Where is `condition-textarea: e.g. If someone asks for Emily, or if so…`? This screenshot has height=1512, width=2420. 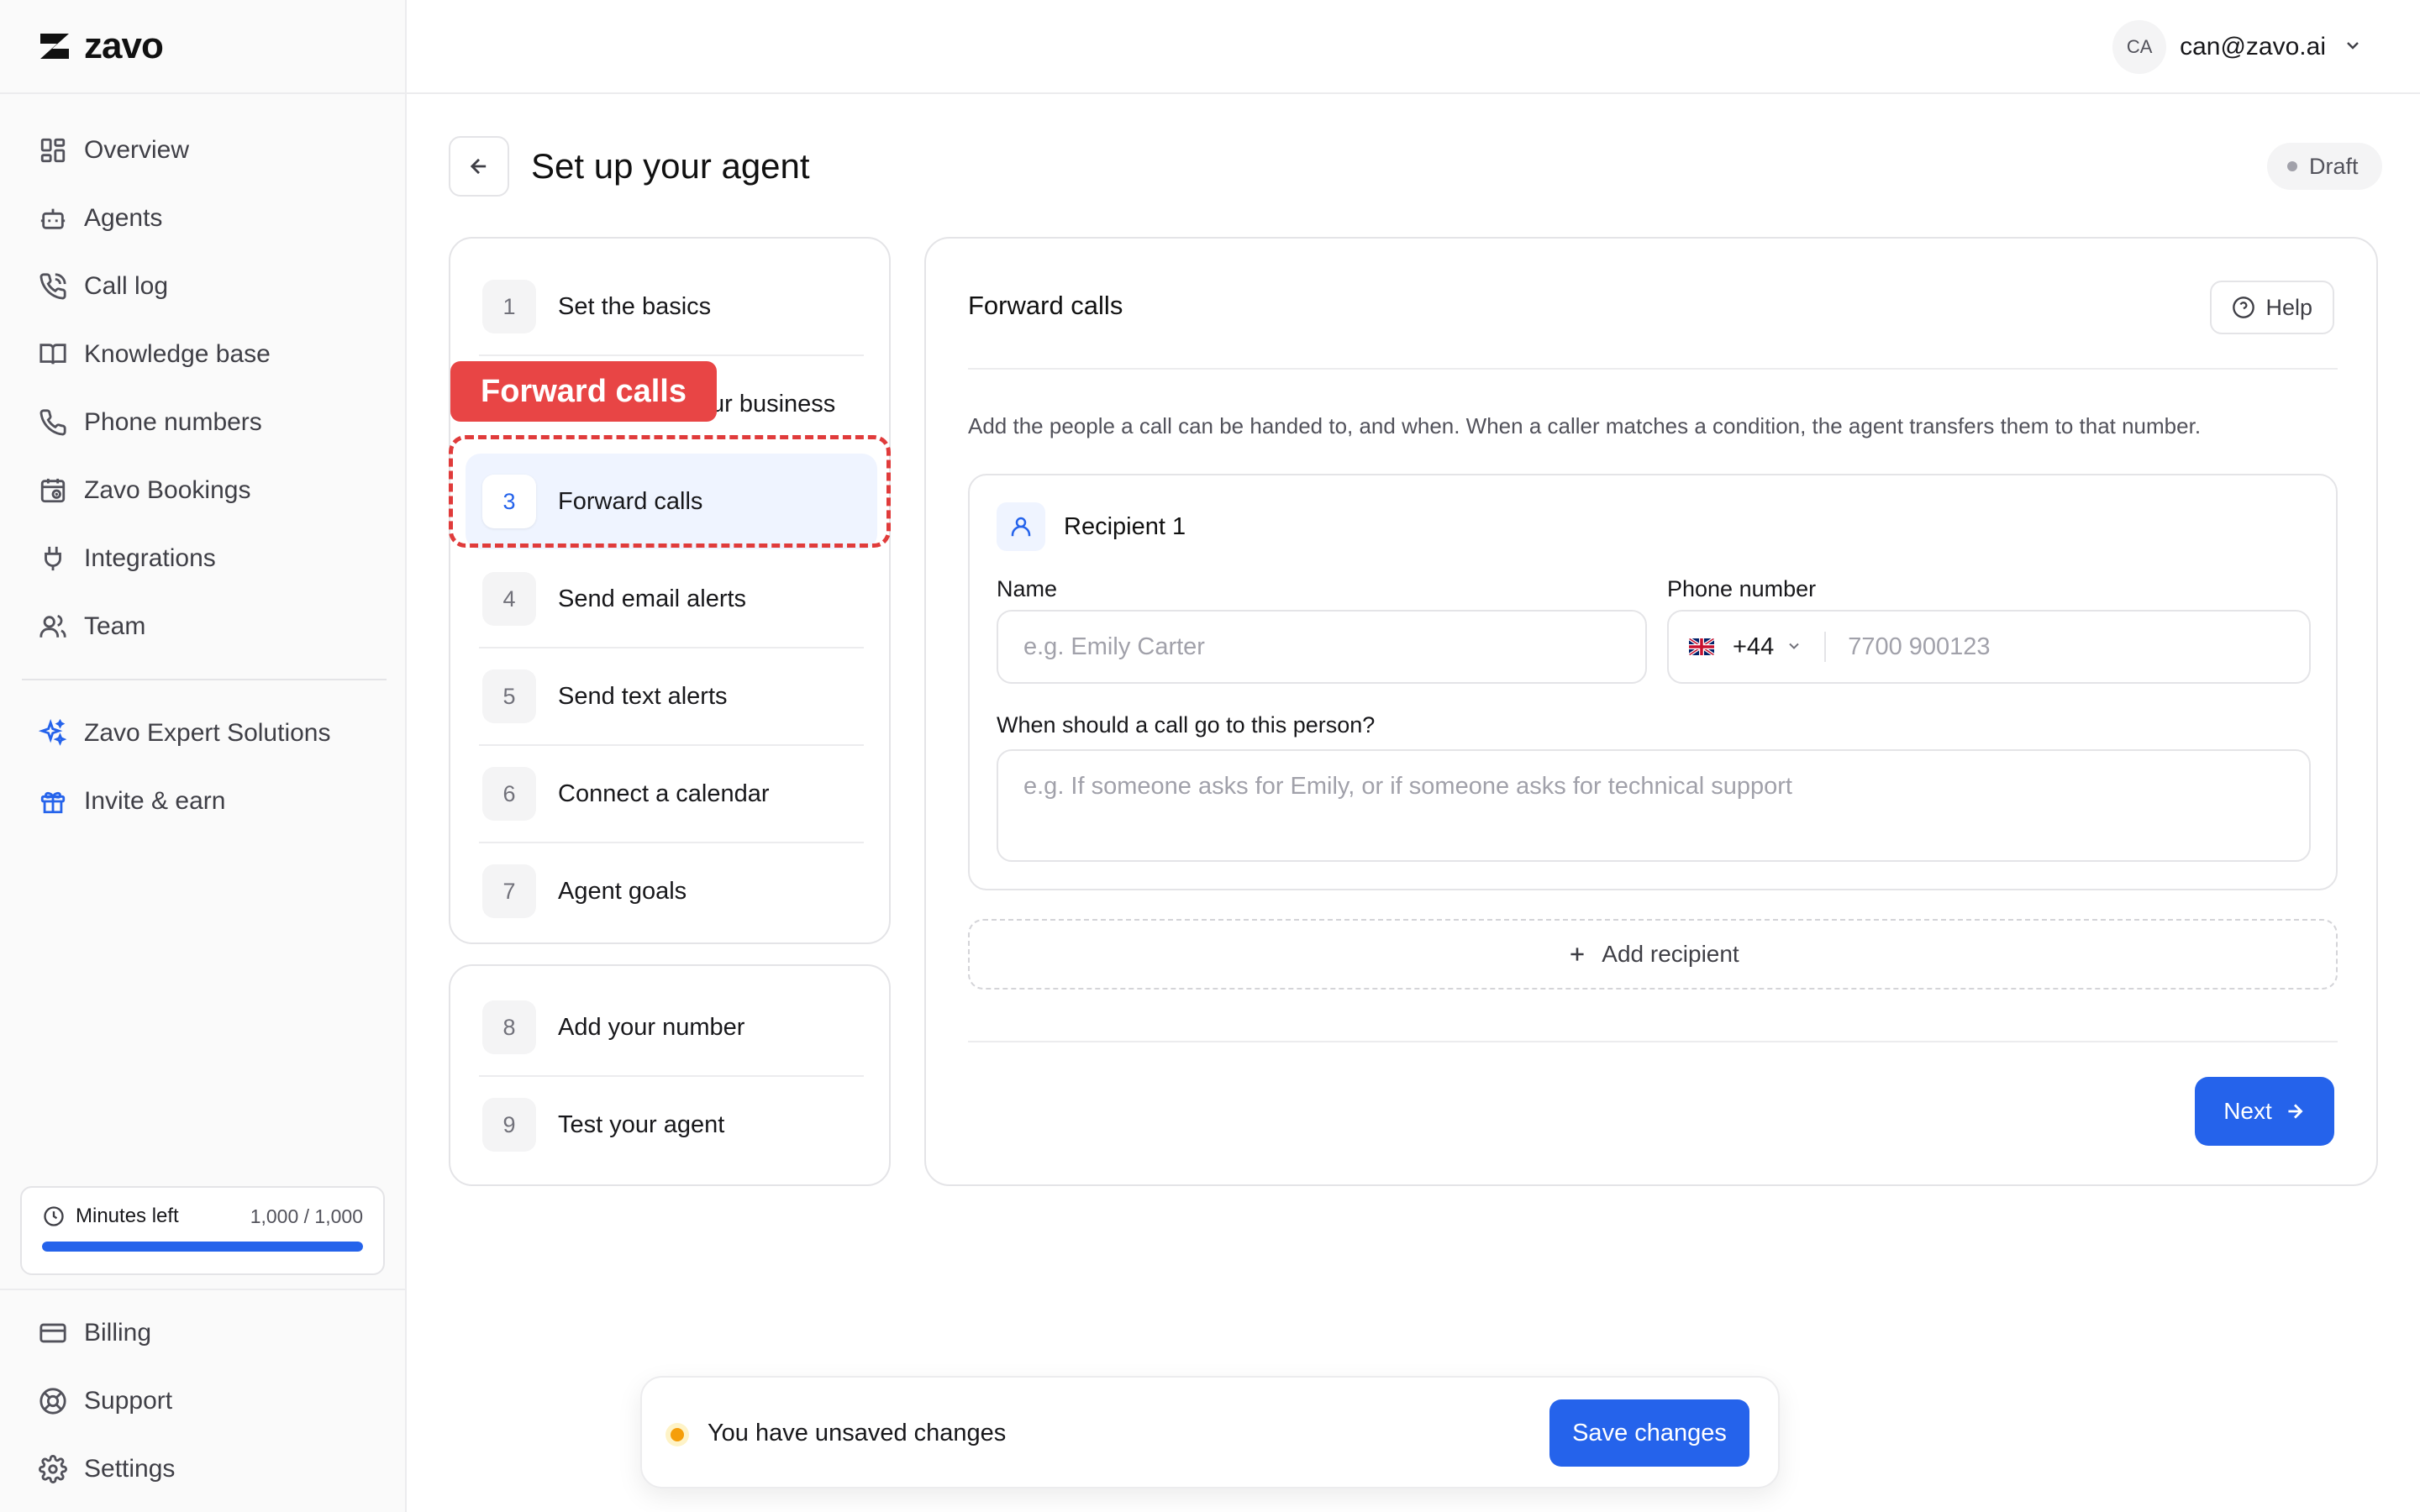 condition-textarea: e.g. If someone asks for Emily, or if so… is located at coordinates (1654, 805).